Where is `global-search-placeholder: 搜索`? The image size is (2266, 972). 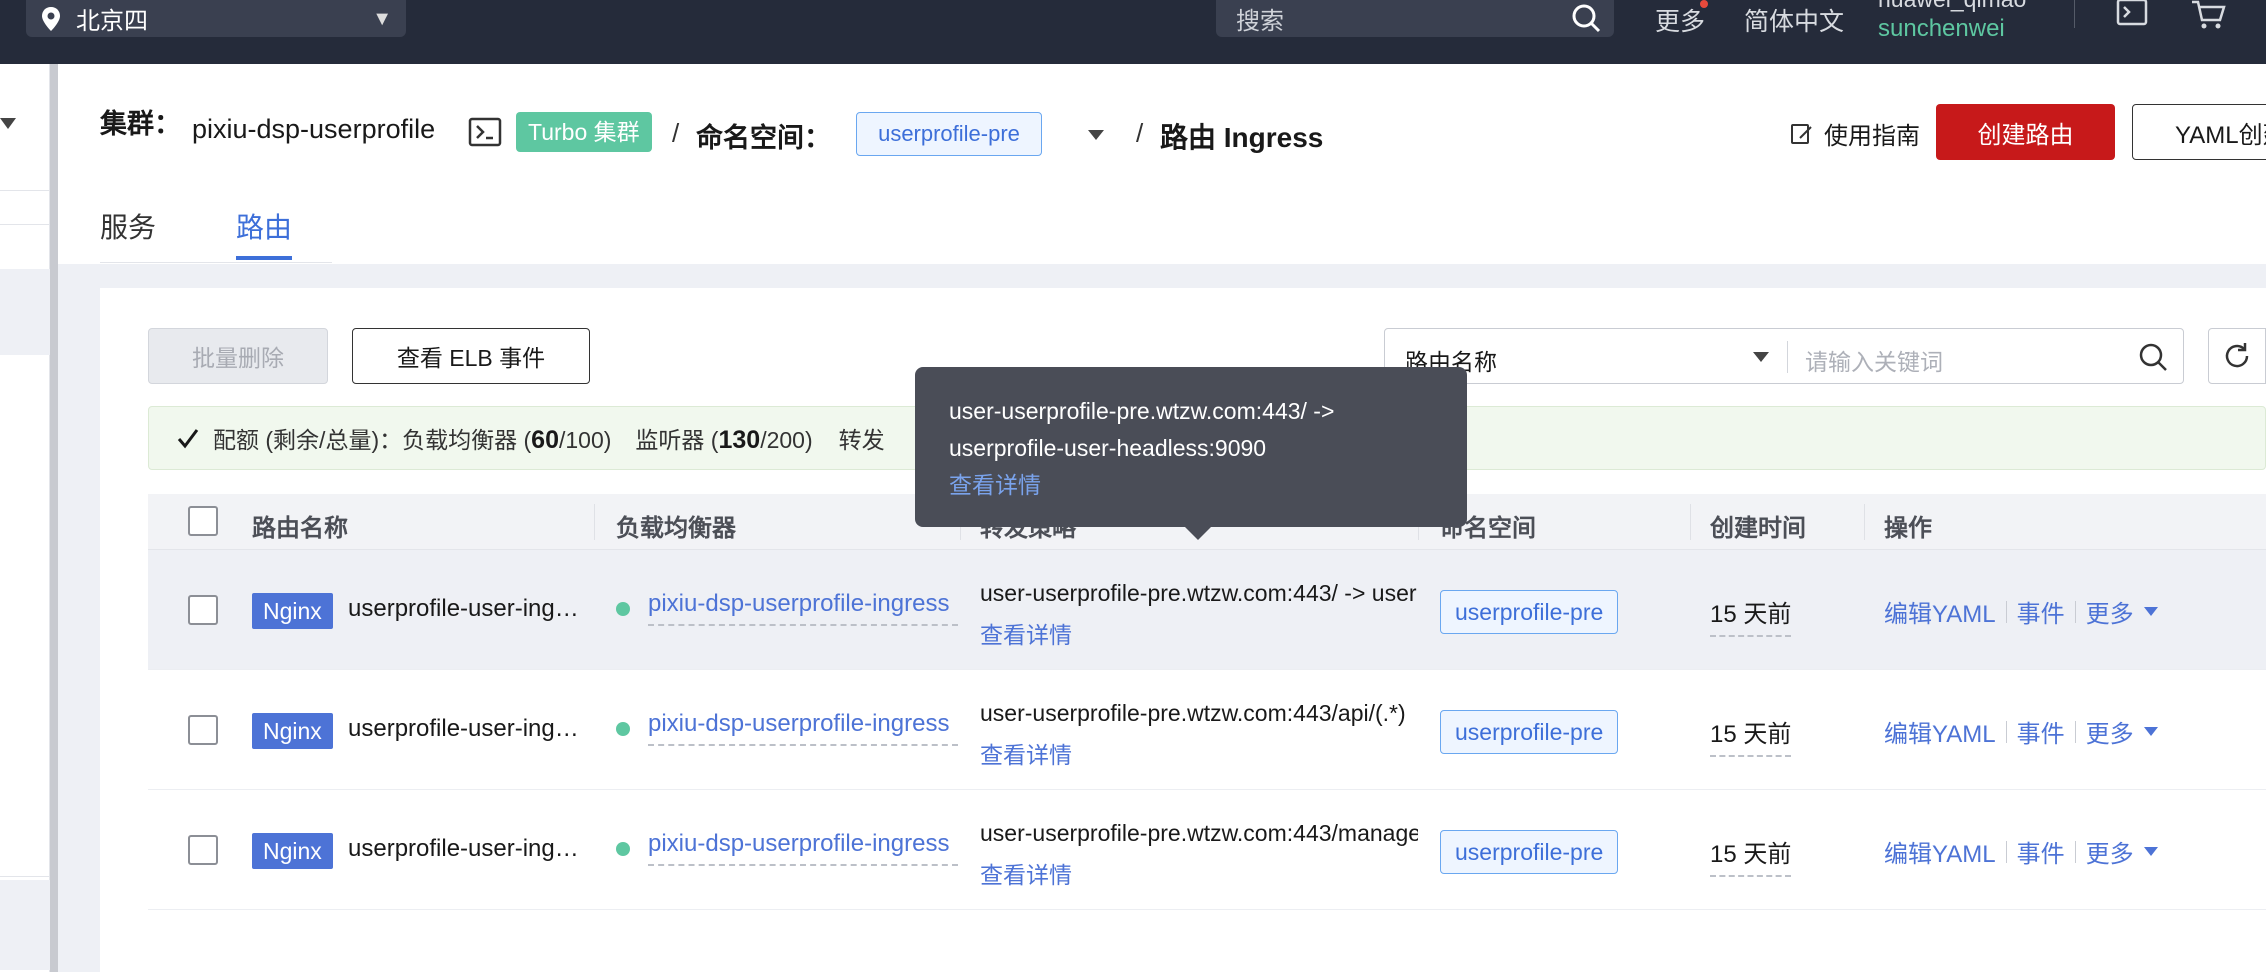
global-search-placeholder: 搜索 is located at coordinates (1260, 21).